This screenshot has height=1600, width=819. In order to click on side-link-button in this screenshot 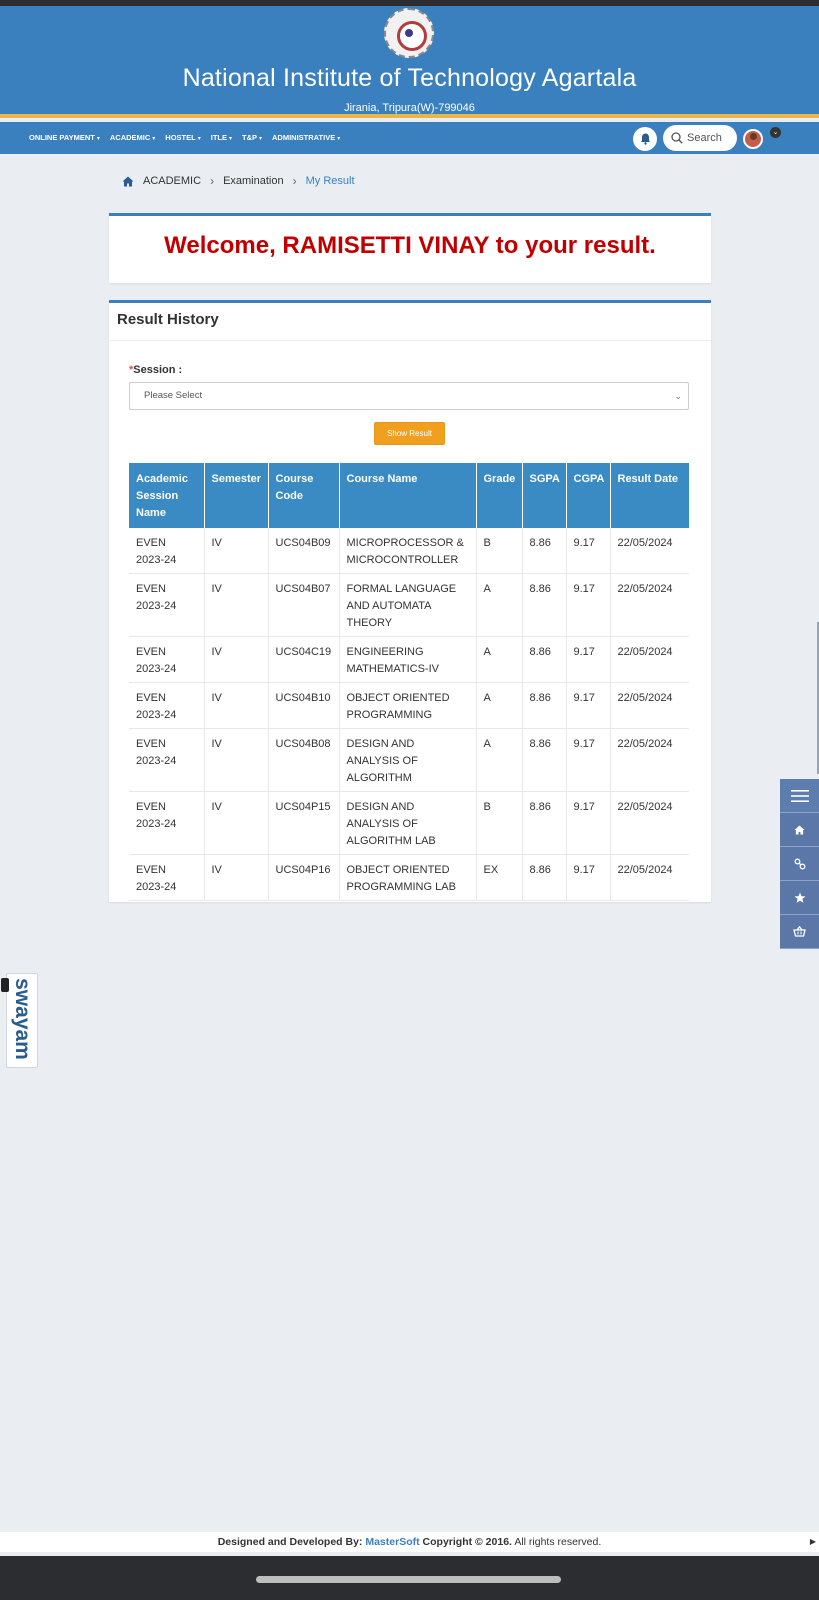, I will do `click(799, 864)`.